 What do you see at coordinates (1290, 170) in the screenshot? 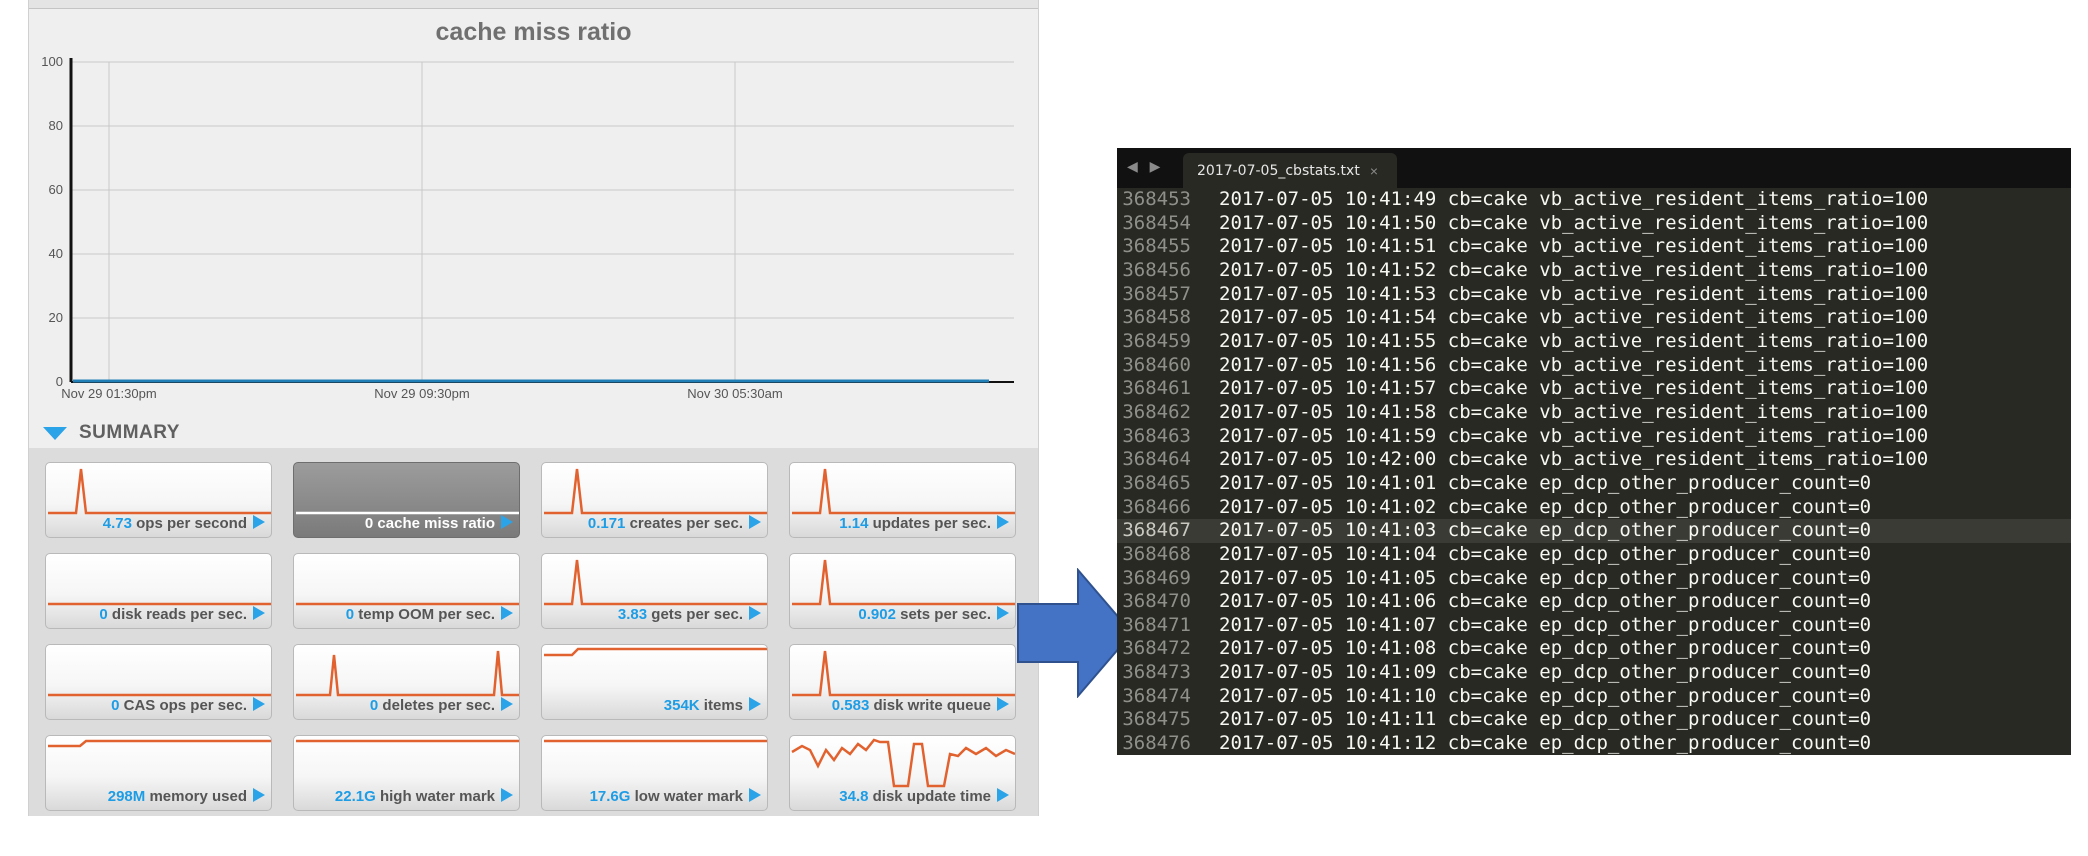
I see `tab-file: 2017-07-05_cbstats.txt ×` at bounding box center [1290, 170].